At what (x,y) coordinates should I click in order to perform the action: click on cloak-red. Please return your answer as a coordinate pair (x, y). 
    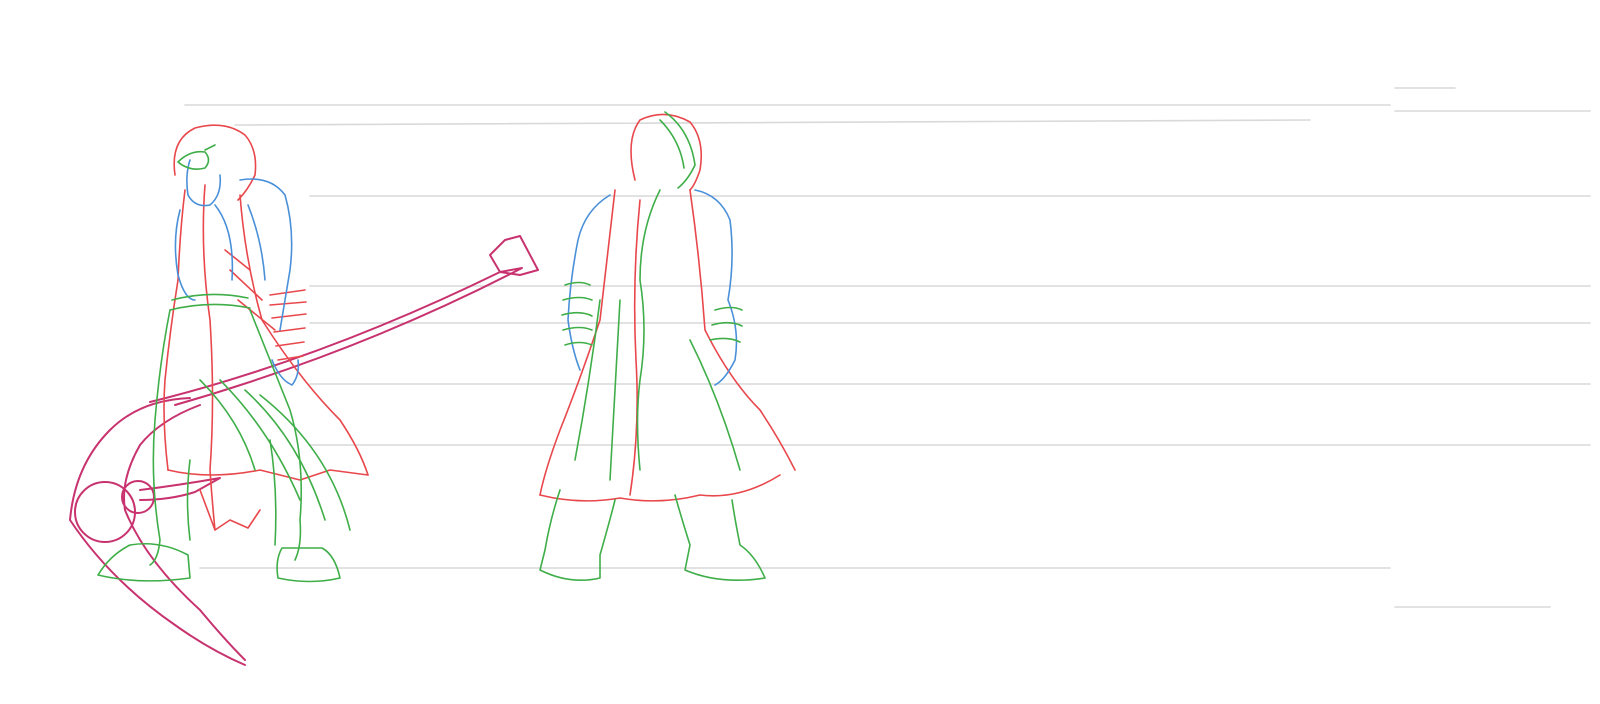
    Looking at the image, I should click on (266, 327).